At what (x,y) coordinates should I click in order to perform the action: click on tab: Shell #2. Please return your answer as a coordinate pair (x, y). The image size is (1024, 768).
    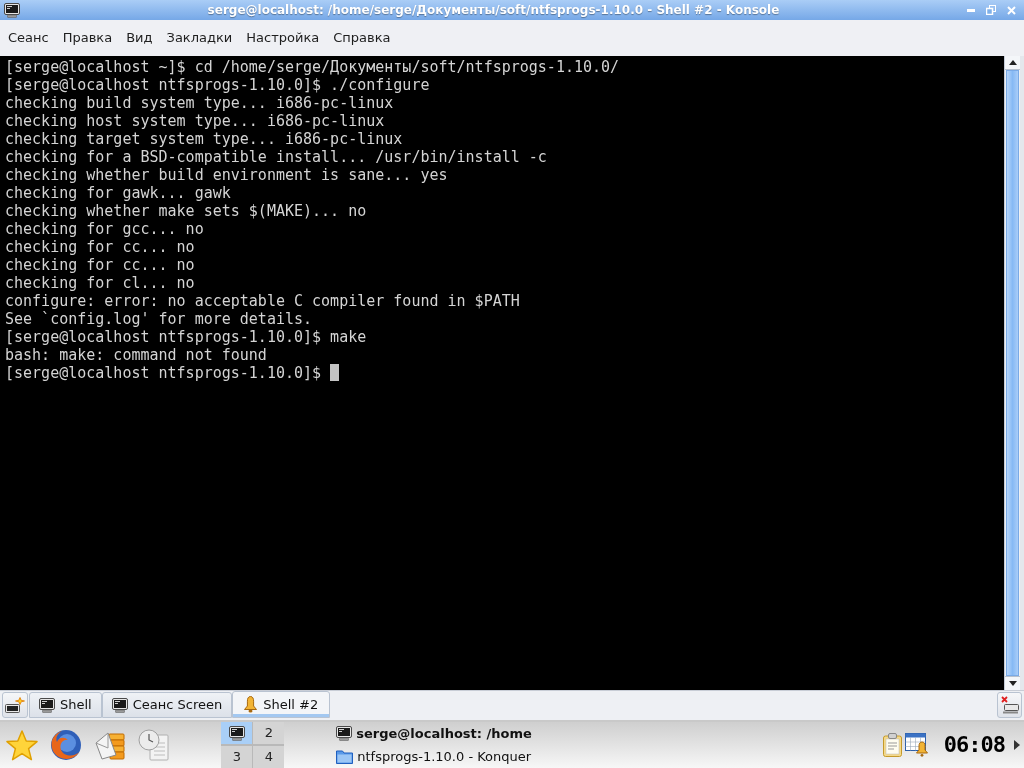
    Looking at the image, I should click on (281, 704).